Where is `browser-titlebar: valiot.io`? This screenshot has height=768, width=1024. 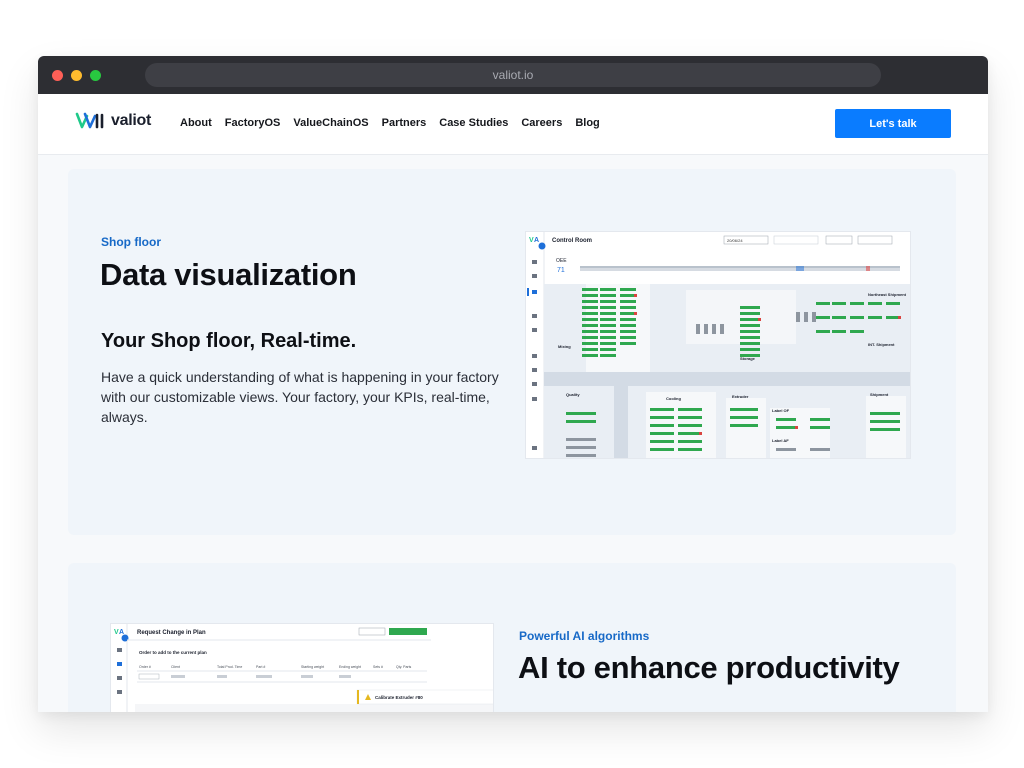
browser-titlebar: valiot.io is located at coordinates (513, 75).